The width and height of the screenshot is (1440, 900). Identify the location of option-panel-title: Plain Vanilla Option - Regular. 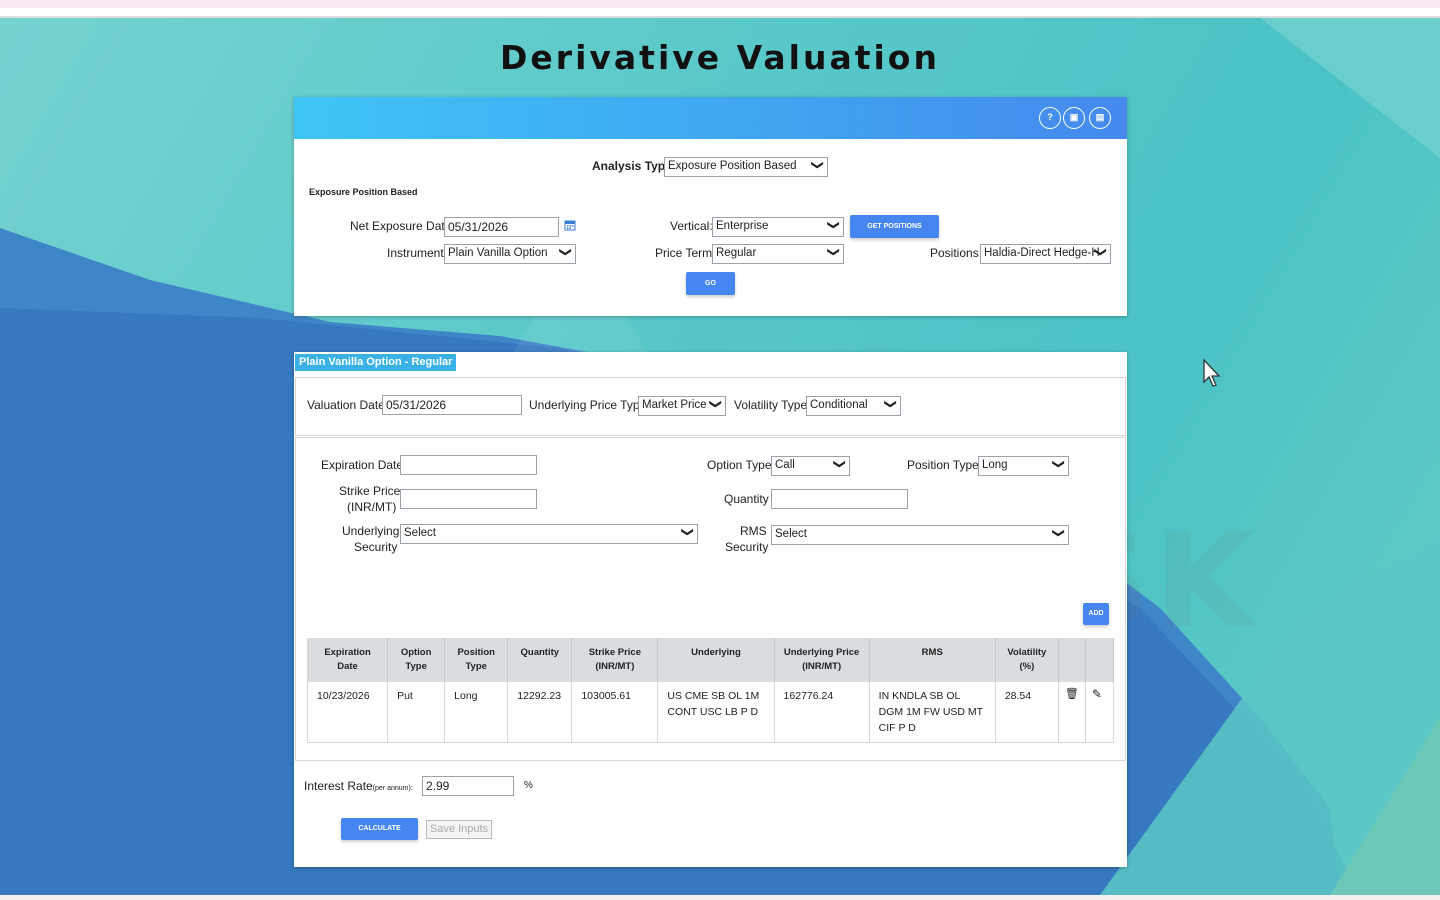
(376, 362).